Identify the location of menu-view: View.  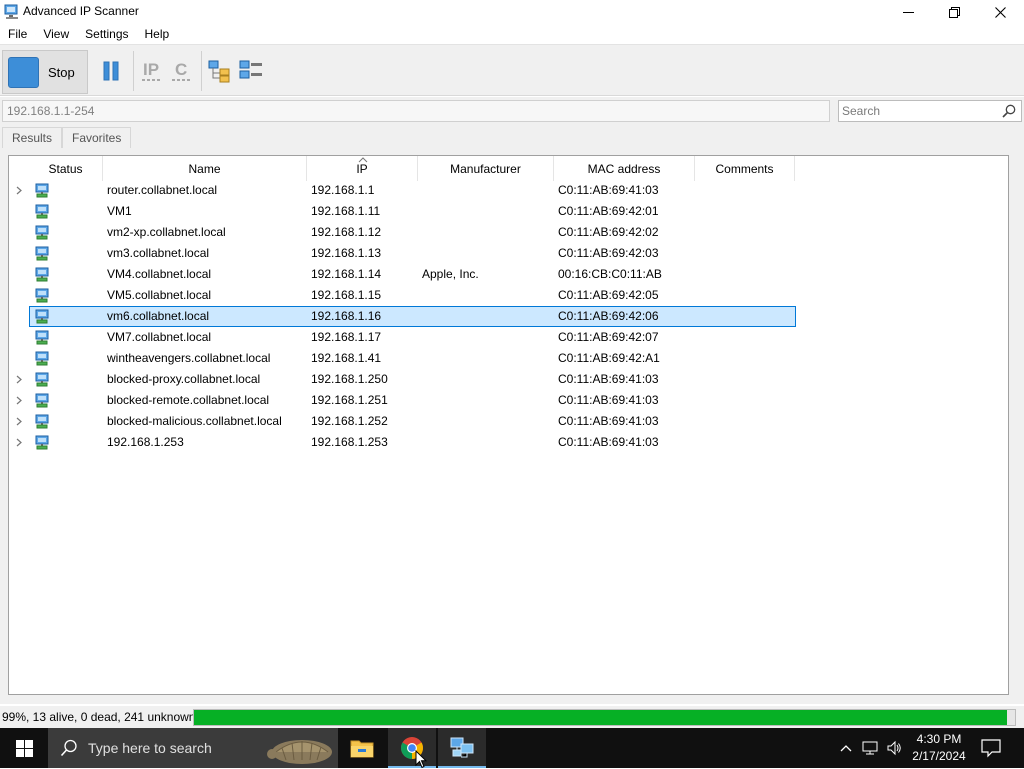
(56, 34).